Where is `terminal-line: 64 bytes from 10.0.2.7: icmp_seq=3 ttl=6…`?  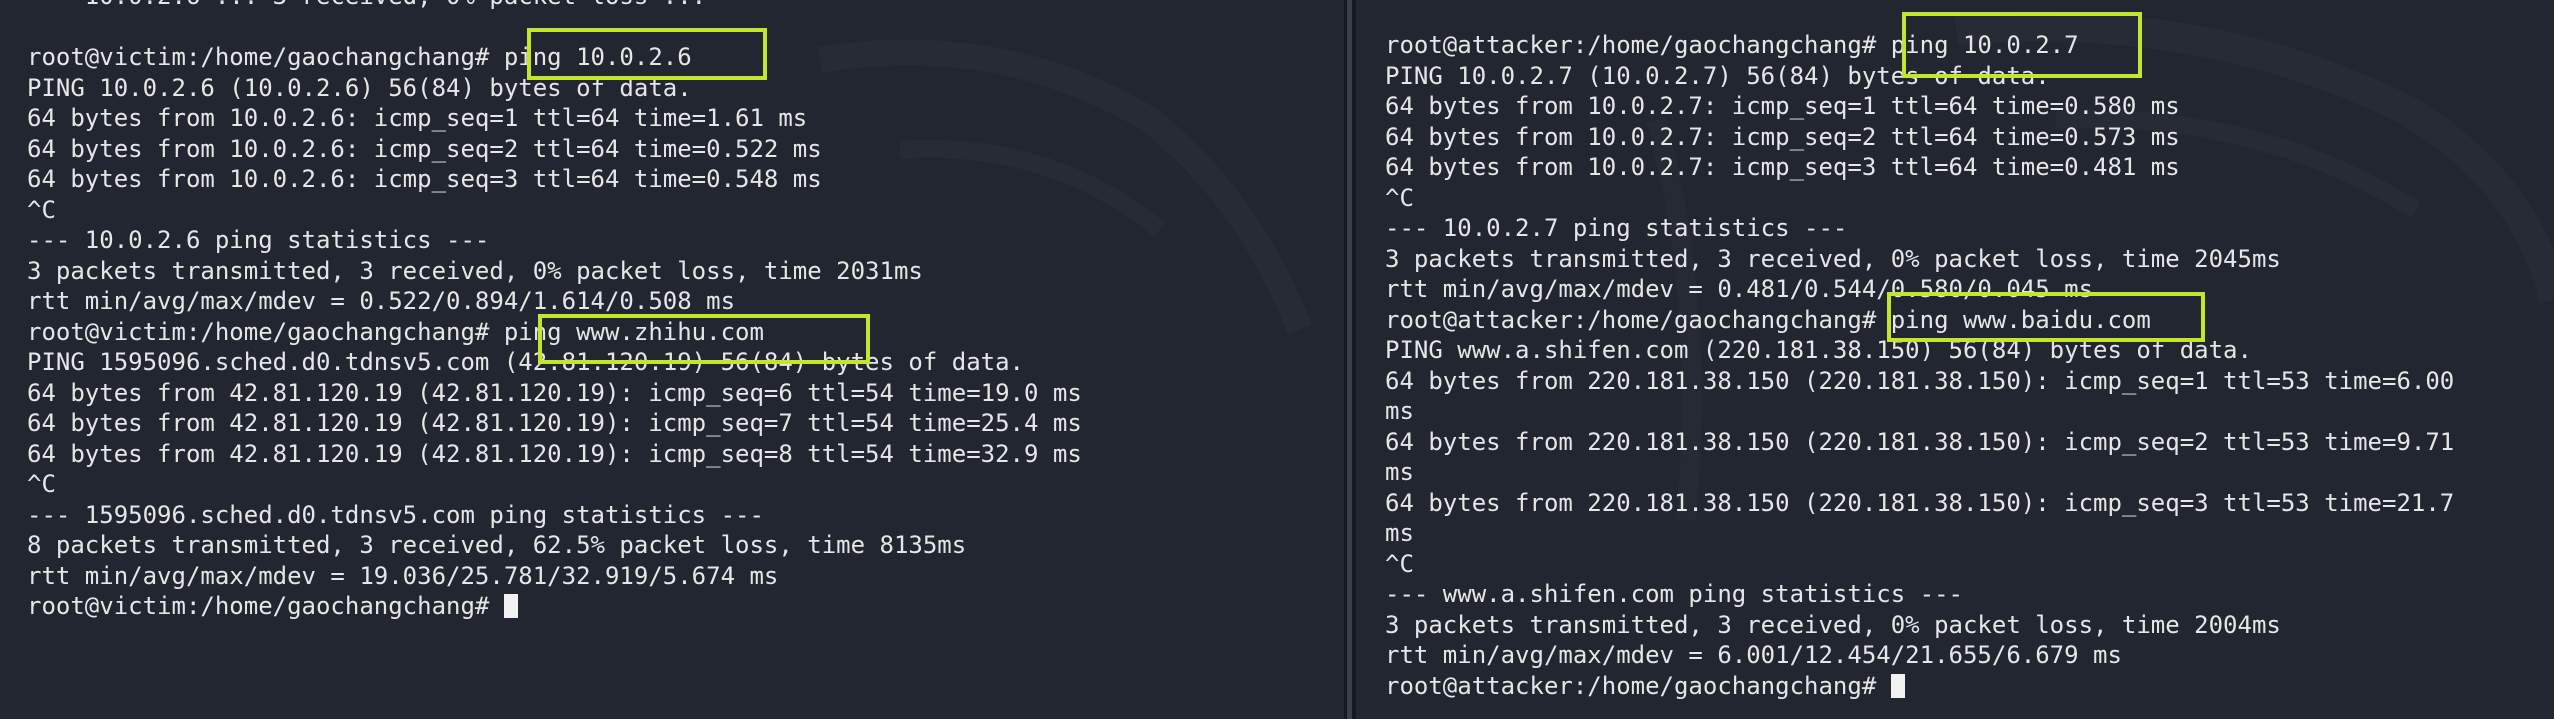
terminal-line: 64 bytes from 10.0.2.7: icmp_seq=3 ttl=6… is located at coordinates (1782, 167).